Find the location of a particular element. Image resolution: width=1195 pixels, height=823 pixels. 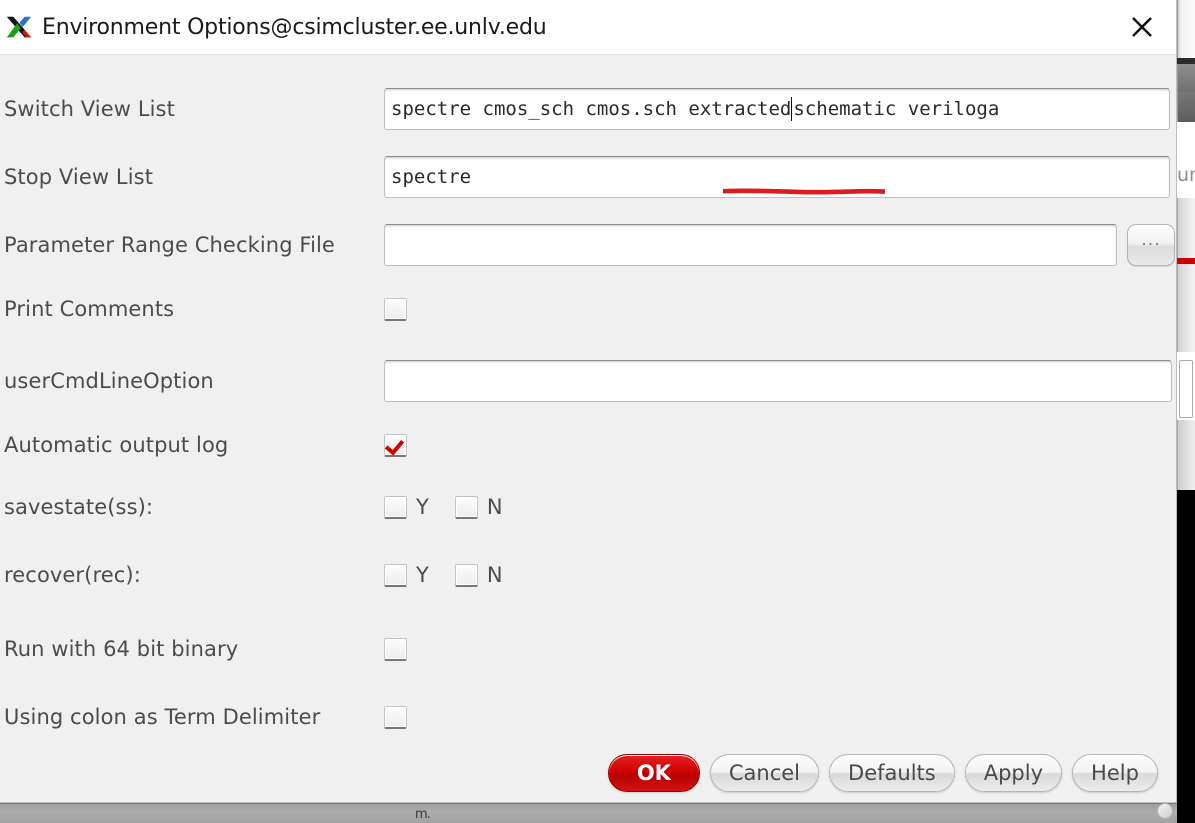

user-cmd-line-option-label: userCmdLineOption is located at coordinates (109, 381).